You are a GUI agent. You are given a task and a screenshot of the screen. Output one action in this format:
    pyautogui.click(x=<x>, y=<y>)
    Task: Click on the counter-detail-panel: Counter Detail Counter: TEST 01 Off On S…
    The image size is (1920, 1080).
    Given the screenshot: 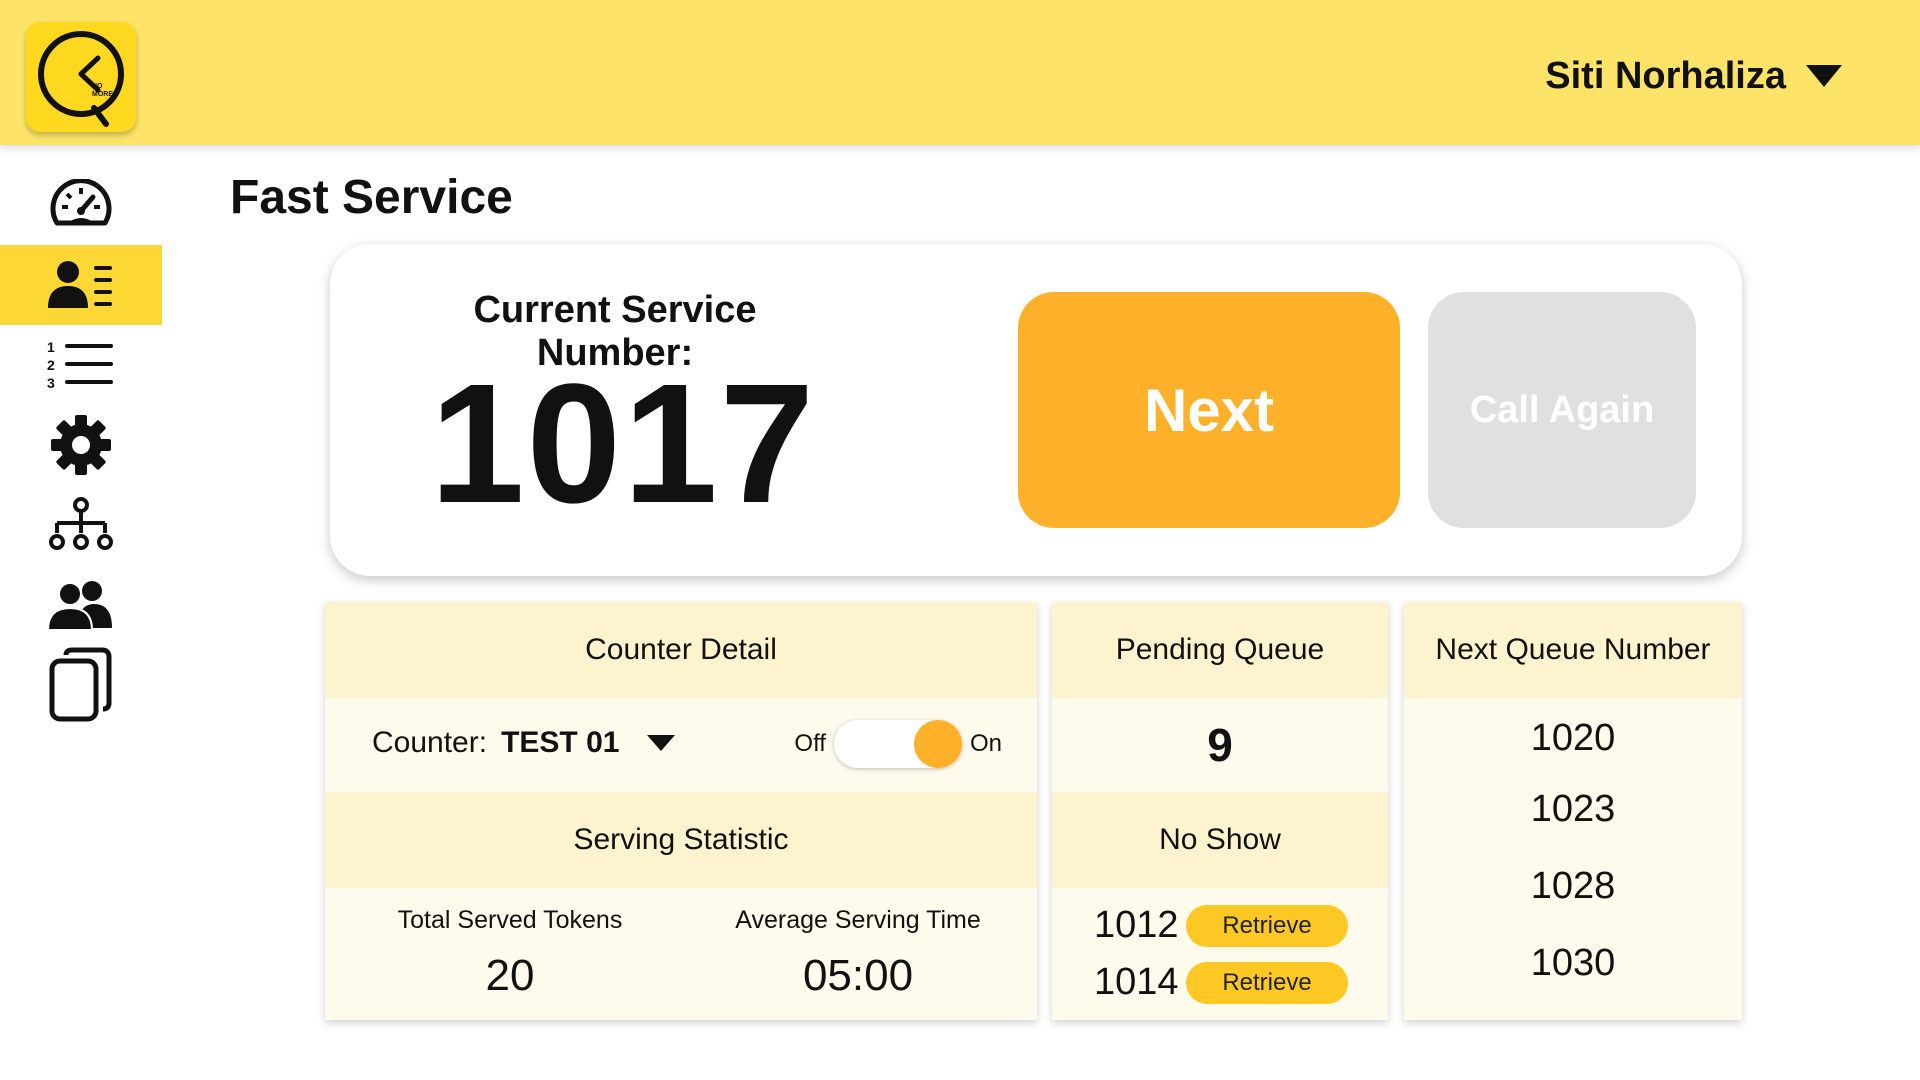 What is the action you would take?
    pyautogui.click(x=681, y=811)
    